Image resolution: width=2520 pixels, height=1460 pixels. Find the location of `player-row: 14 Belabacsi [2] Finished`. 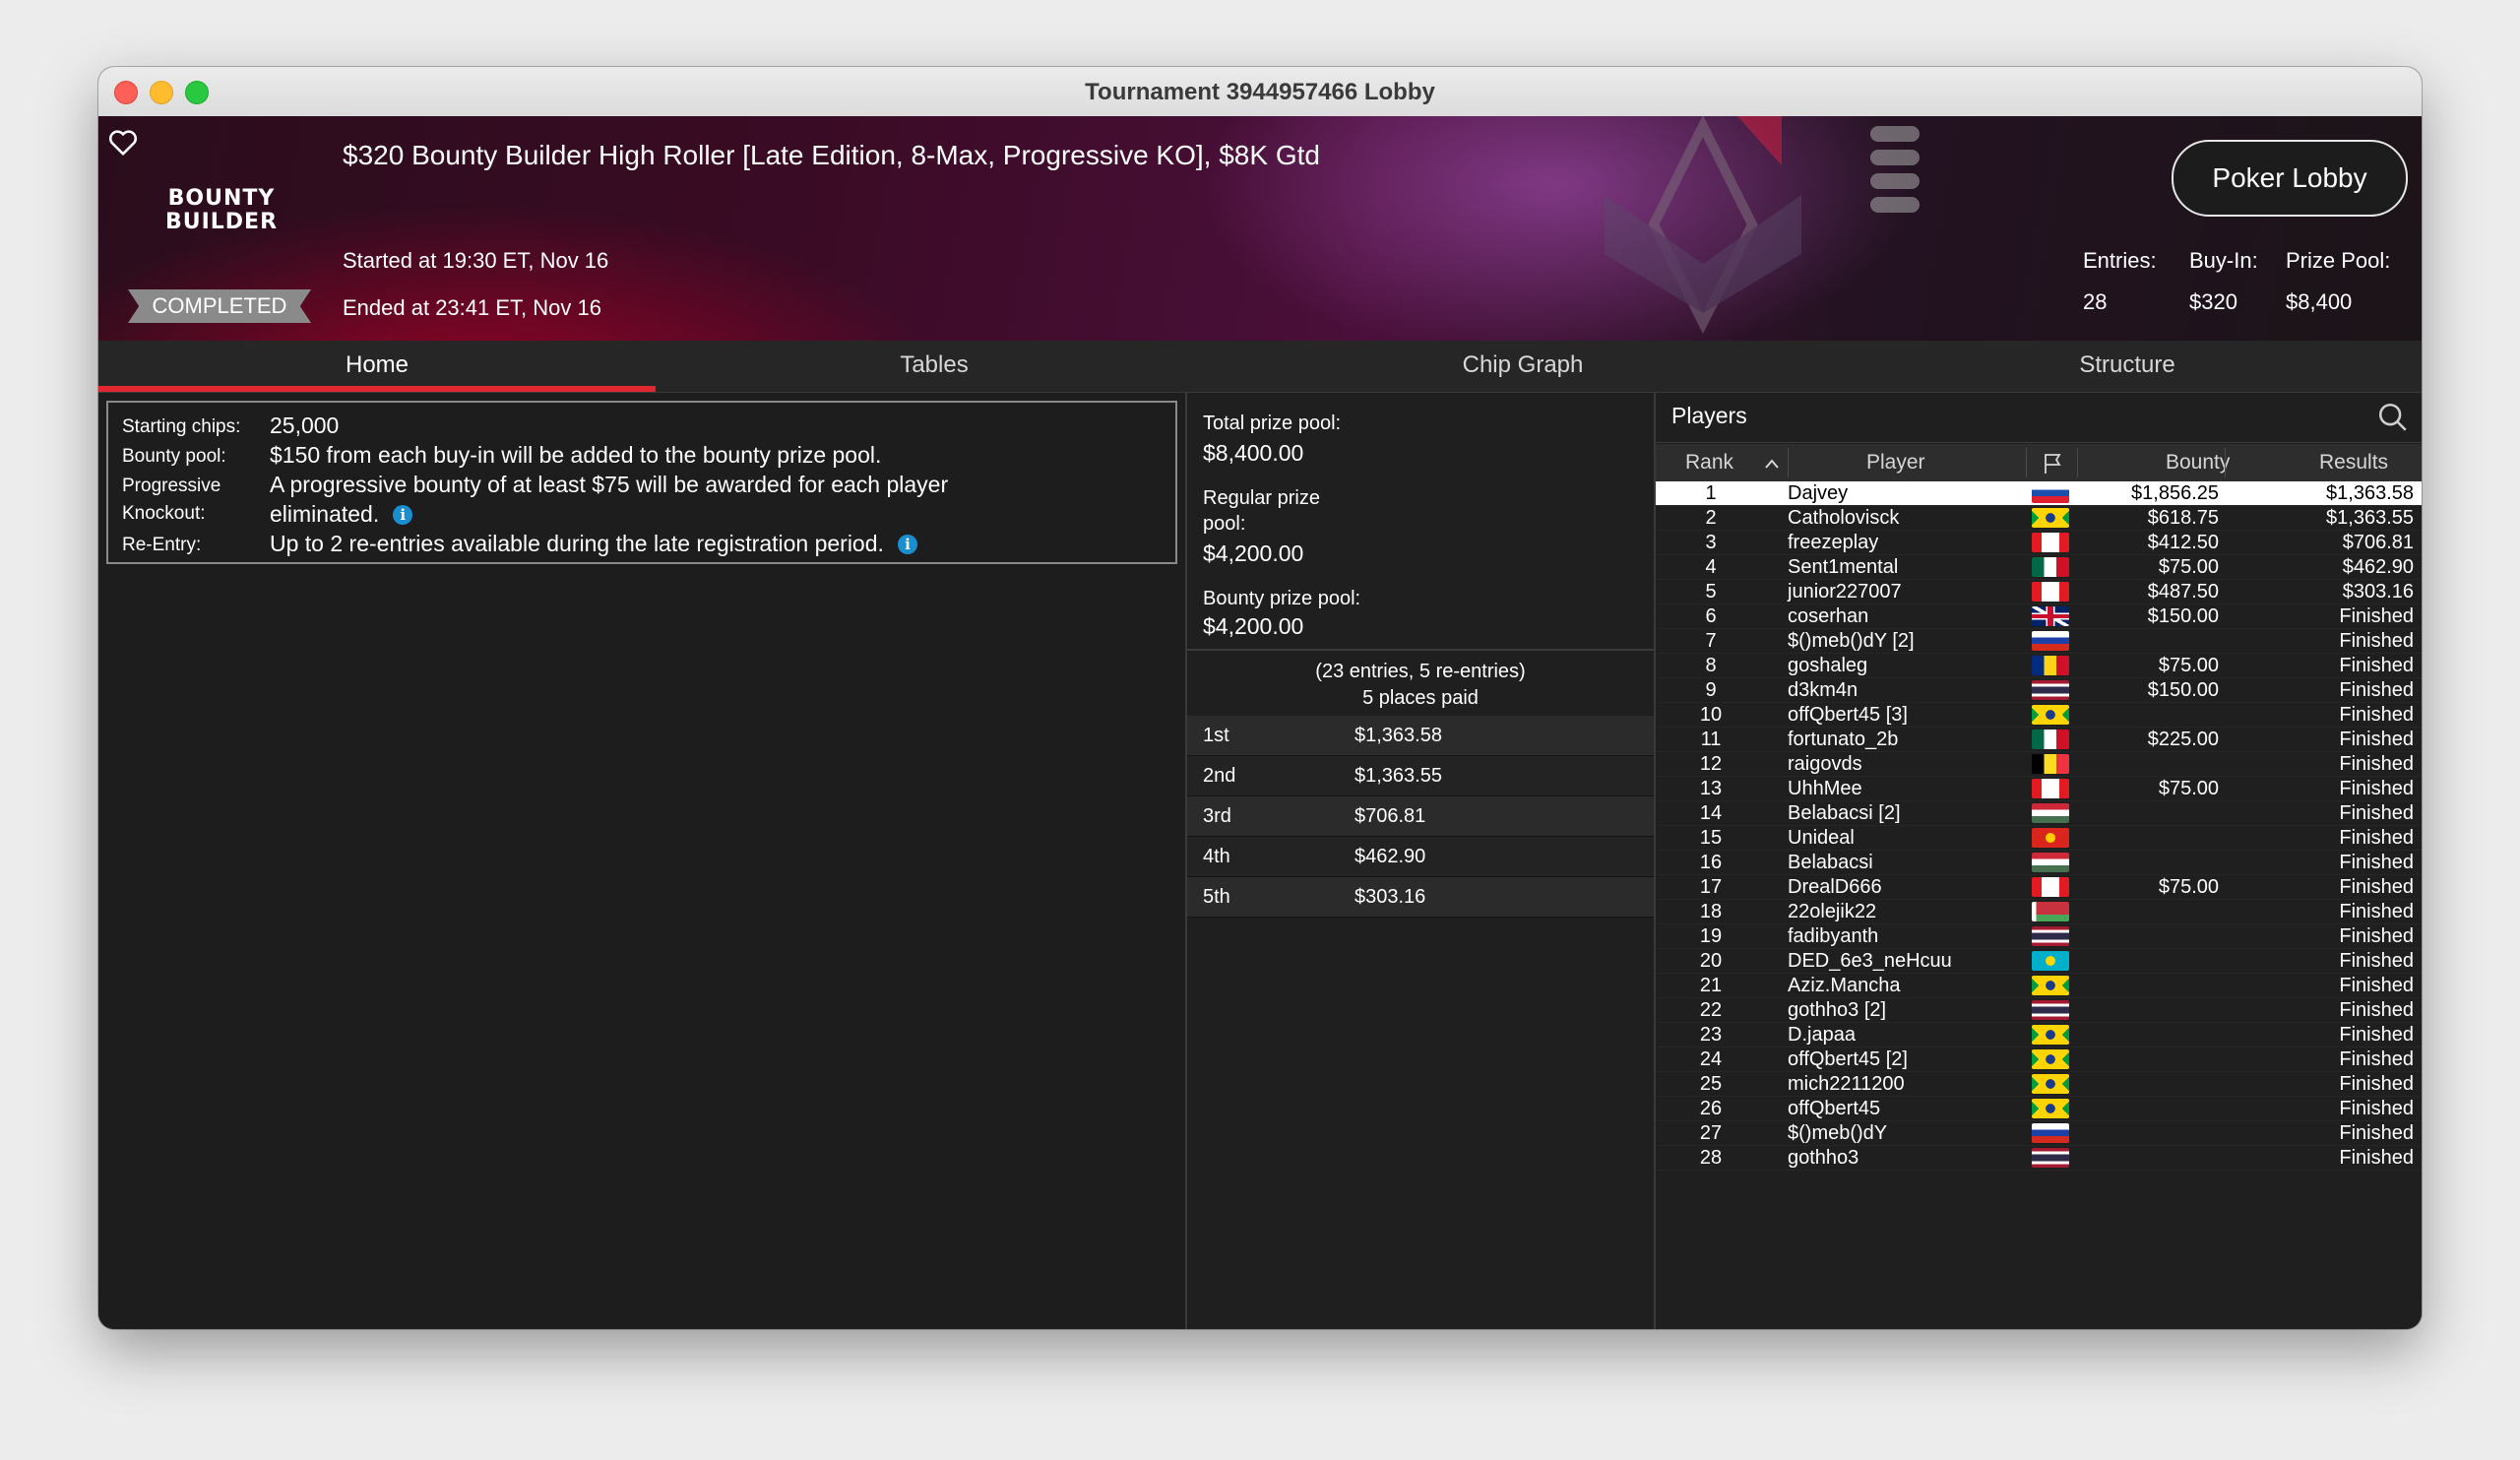

player-row: 14 Belabacsi [2] Finished is located at coordinates (2039, 813).